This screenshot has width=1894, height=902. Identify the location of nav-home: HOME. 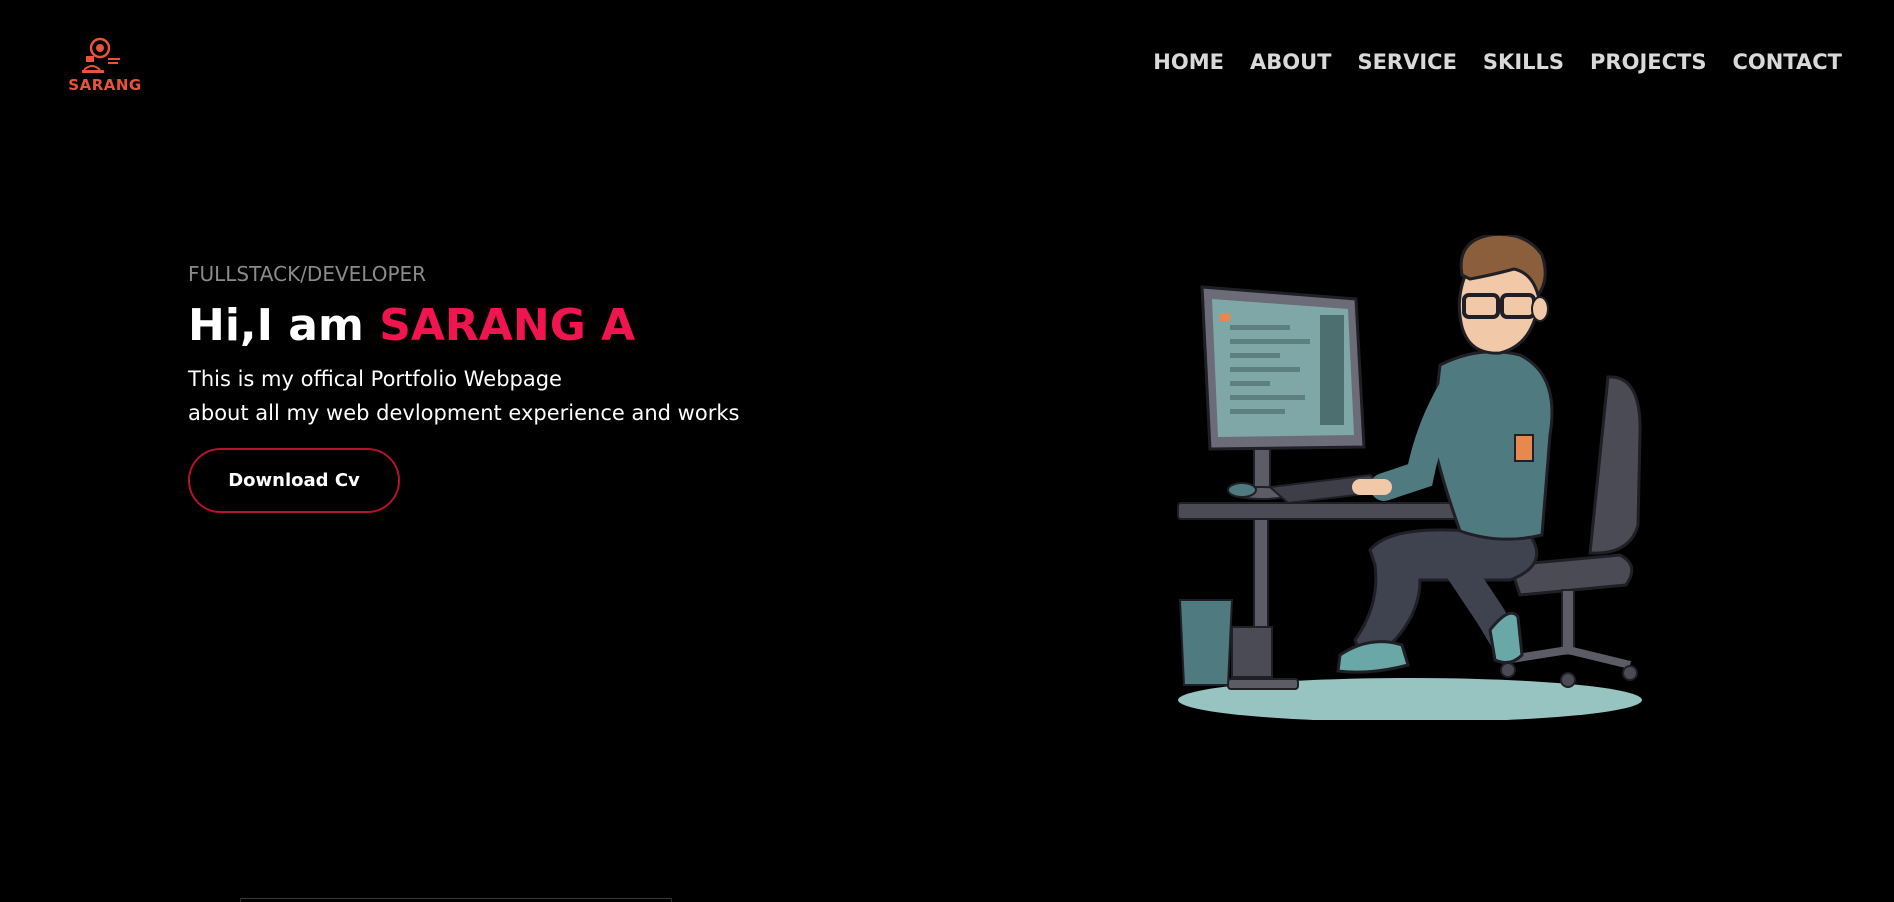
(1188, 62).